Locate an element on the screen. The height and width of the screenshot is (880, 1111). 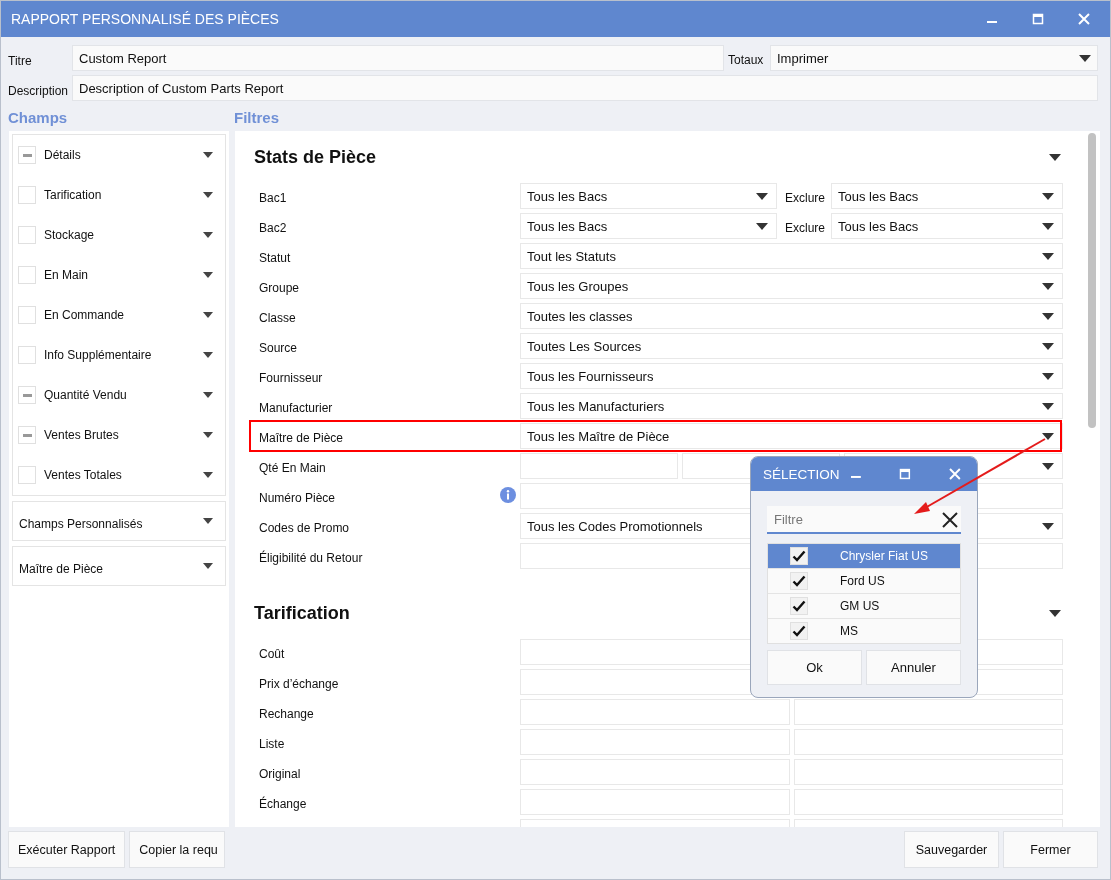
field-label: Bac2 is located at coordinates (273, 228).